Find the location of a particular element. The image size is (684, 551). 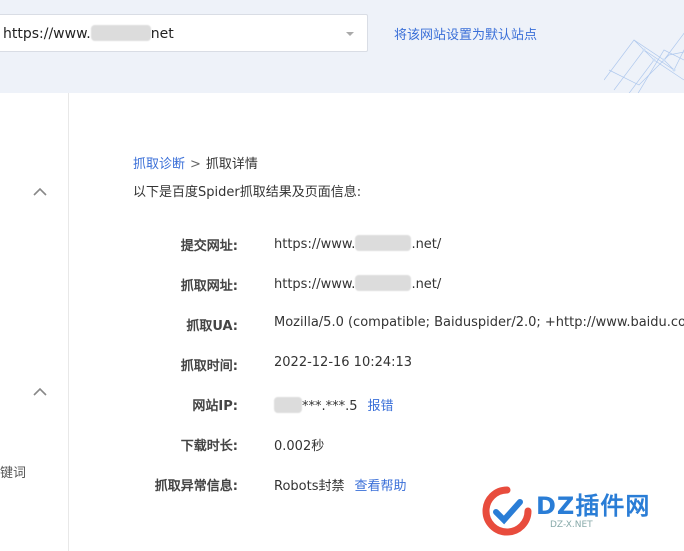

breadcrumb: 抓取诊断 > 抓取详情 is located at coordinates (195, 162).